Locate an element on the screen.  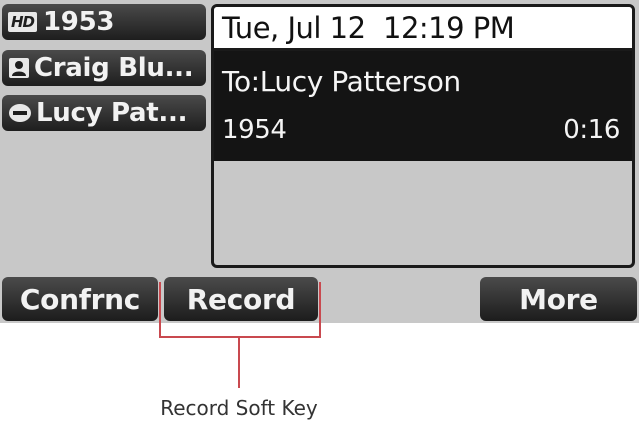
callout-line is located at coordinates (239, 363).